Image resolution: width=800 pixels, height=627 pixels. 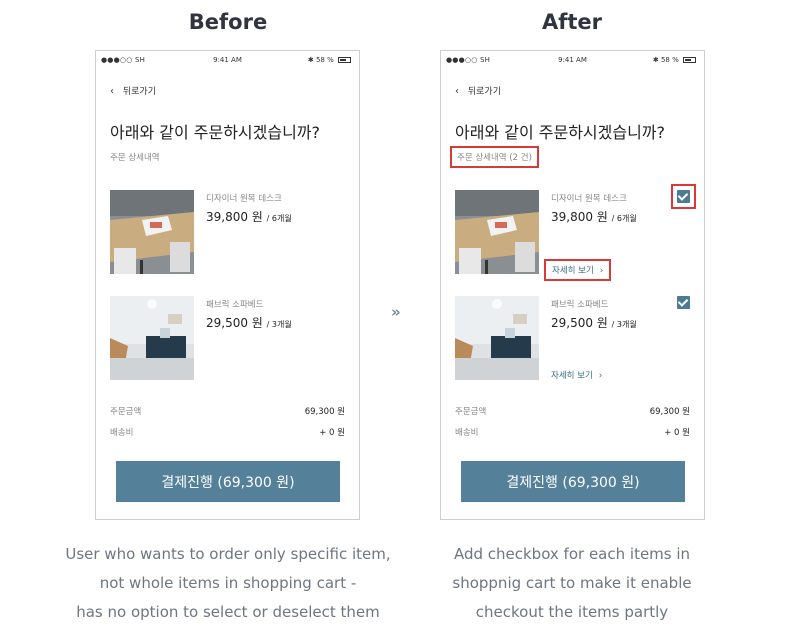 What do you see at coordinates (135, 158) in the screenshot?
I see `order-detail-subtitle: 주문 상세내역` at bounding box center [135, 158].